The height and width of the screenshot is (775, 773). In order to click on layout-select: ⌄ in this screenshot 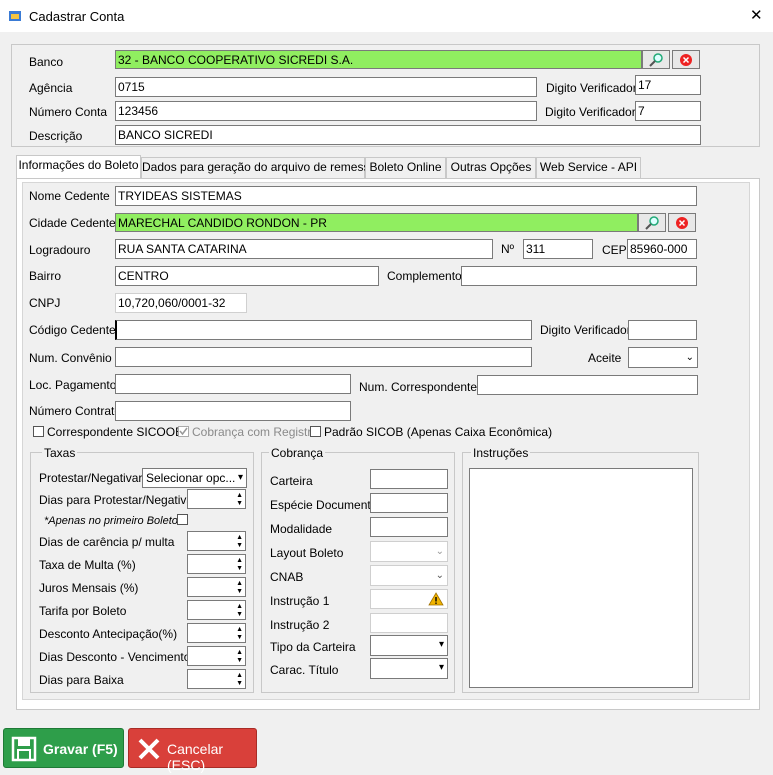, I will do `click(409, 551)`.